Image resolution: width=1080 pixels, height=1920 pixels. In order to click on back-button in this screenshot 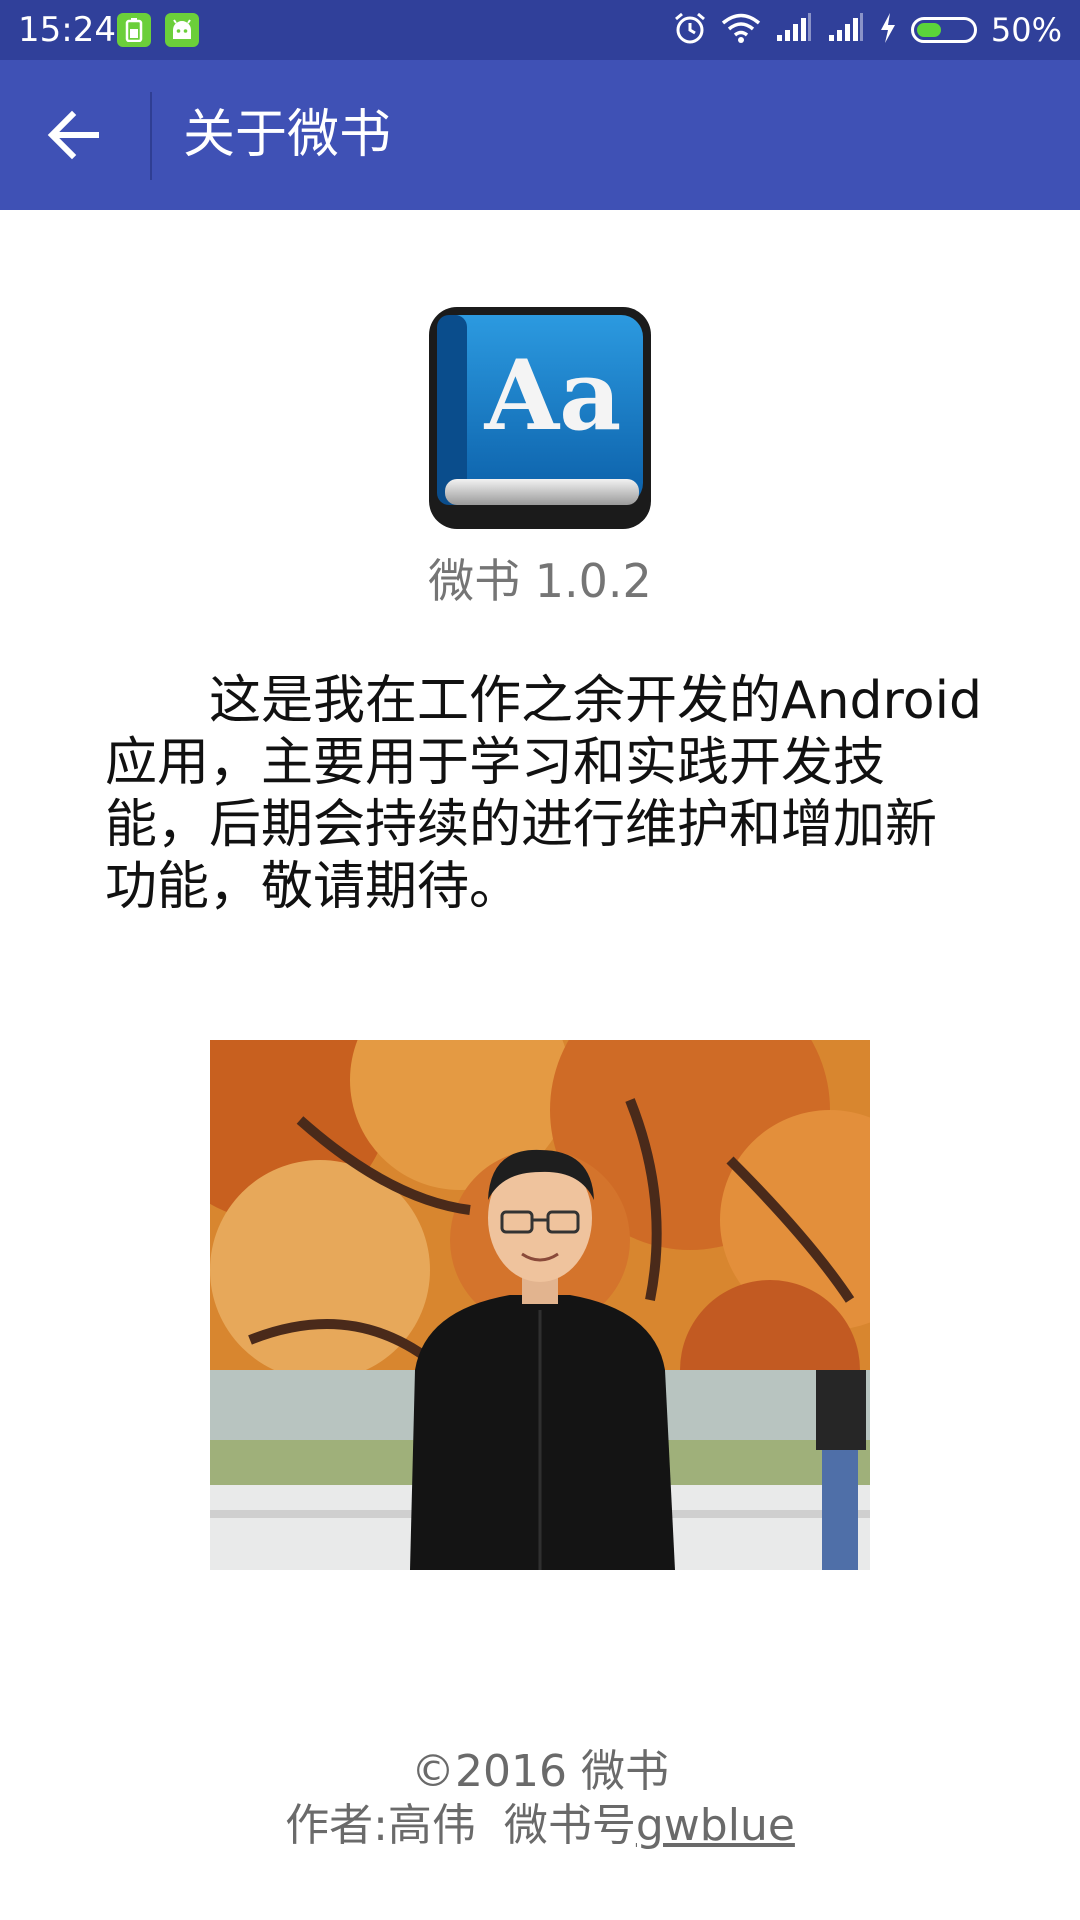, I will do `click(73, 135)`.